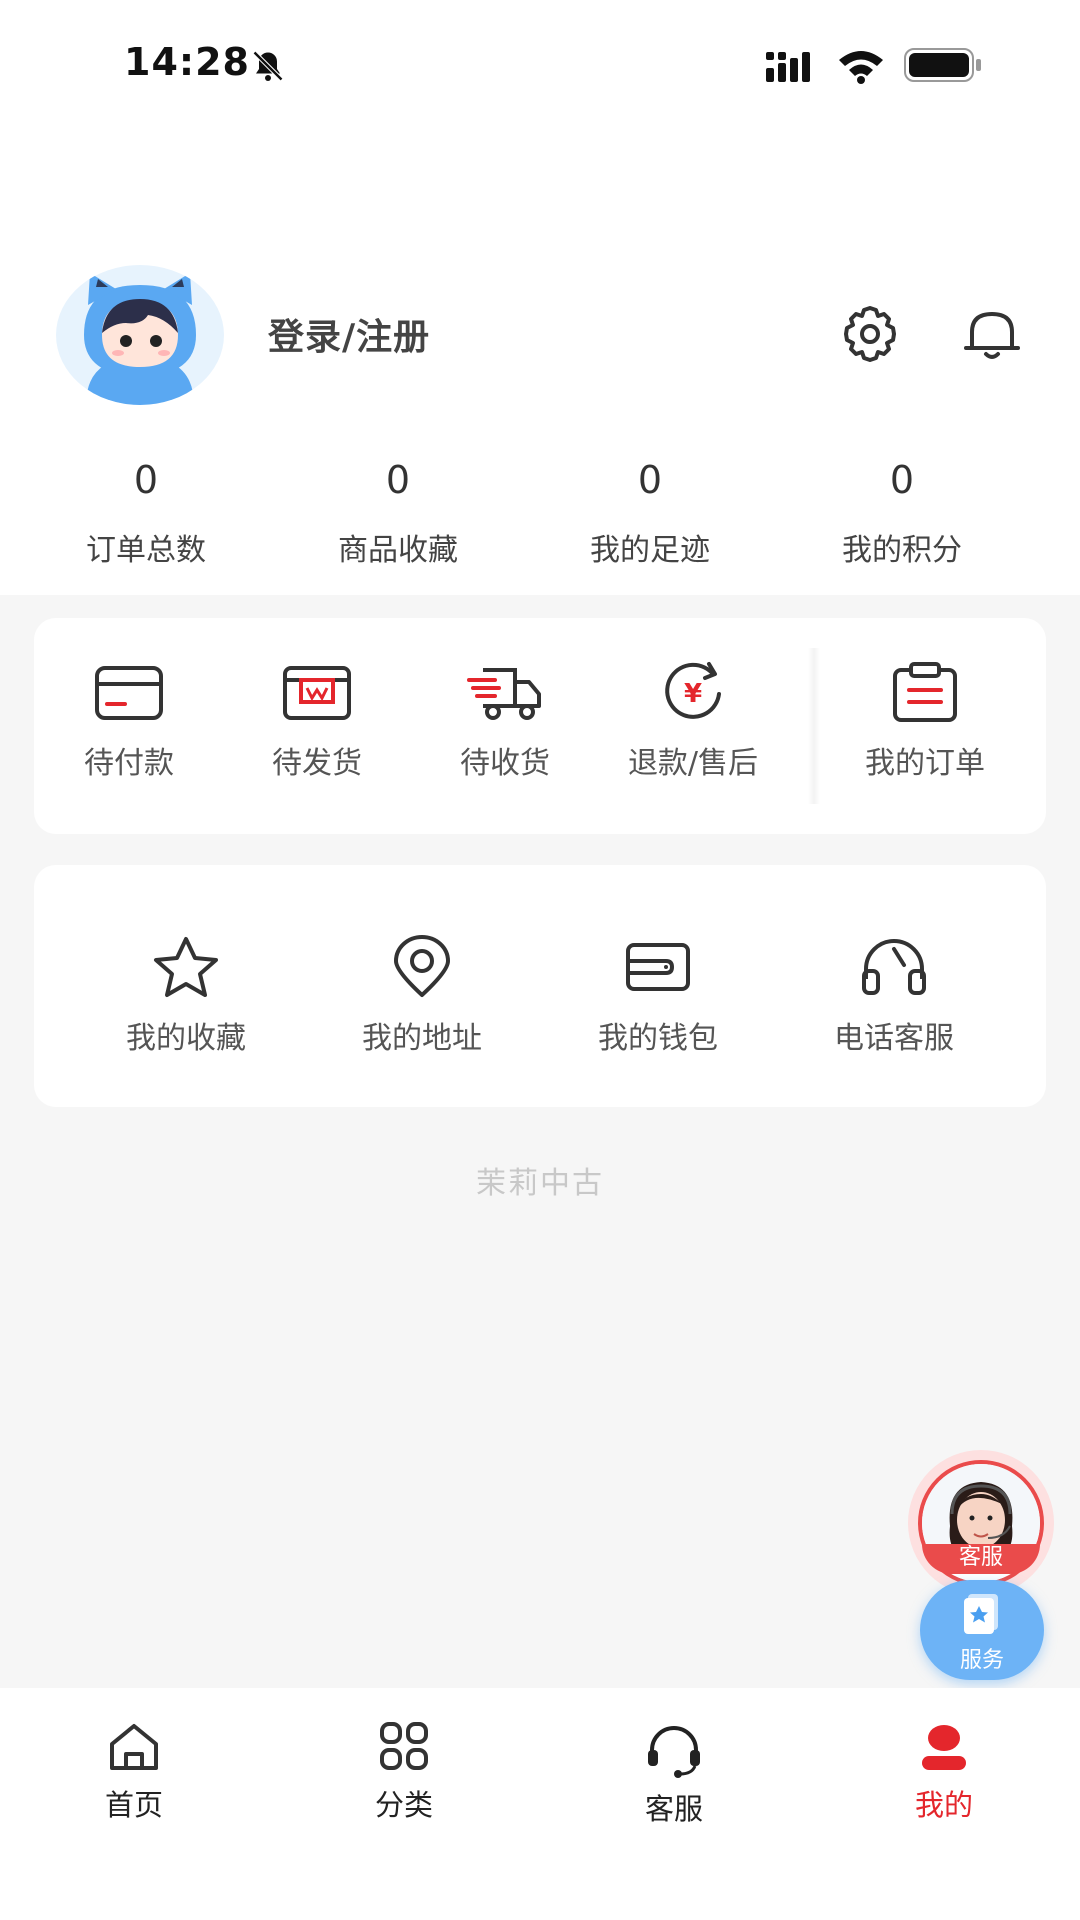  Describe the element at coordinates (673, 1809) in the screenshot. I see `tab-label: 客服` at that location.